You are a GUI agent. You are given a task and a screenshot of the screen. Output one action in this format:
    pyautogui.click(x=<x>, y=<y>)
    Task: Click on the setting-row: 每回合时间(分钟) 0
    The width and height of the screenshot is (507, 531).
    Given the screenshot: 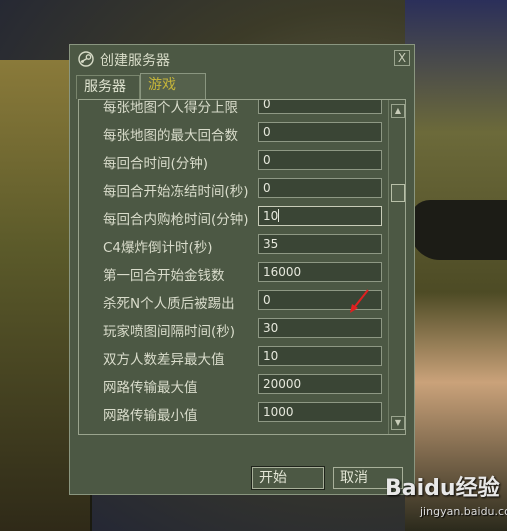 What is the action you would take?
    pyautogui.click(x=234, y=162)
    